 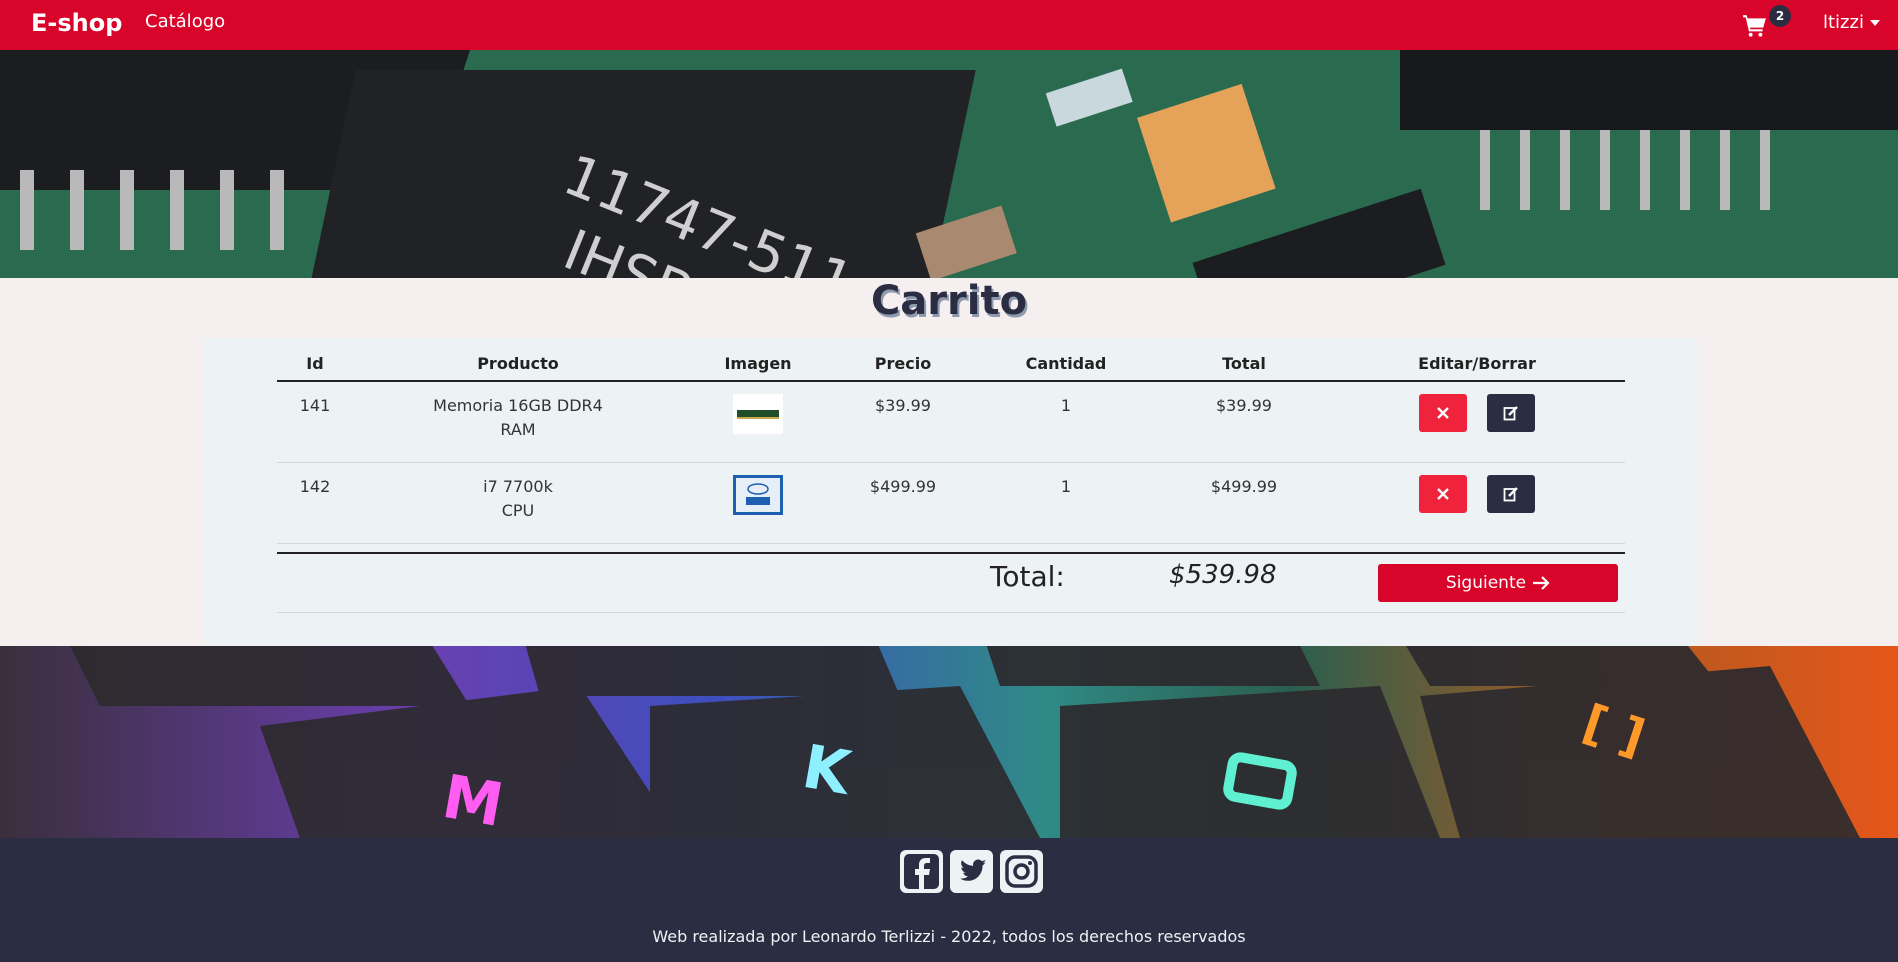 What do you see at coordinates (472, 800) in the screenshot?
I see `svg-text: M` at bounding box center [472, 800].